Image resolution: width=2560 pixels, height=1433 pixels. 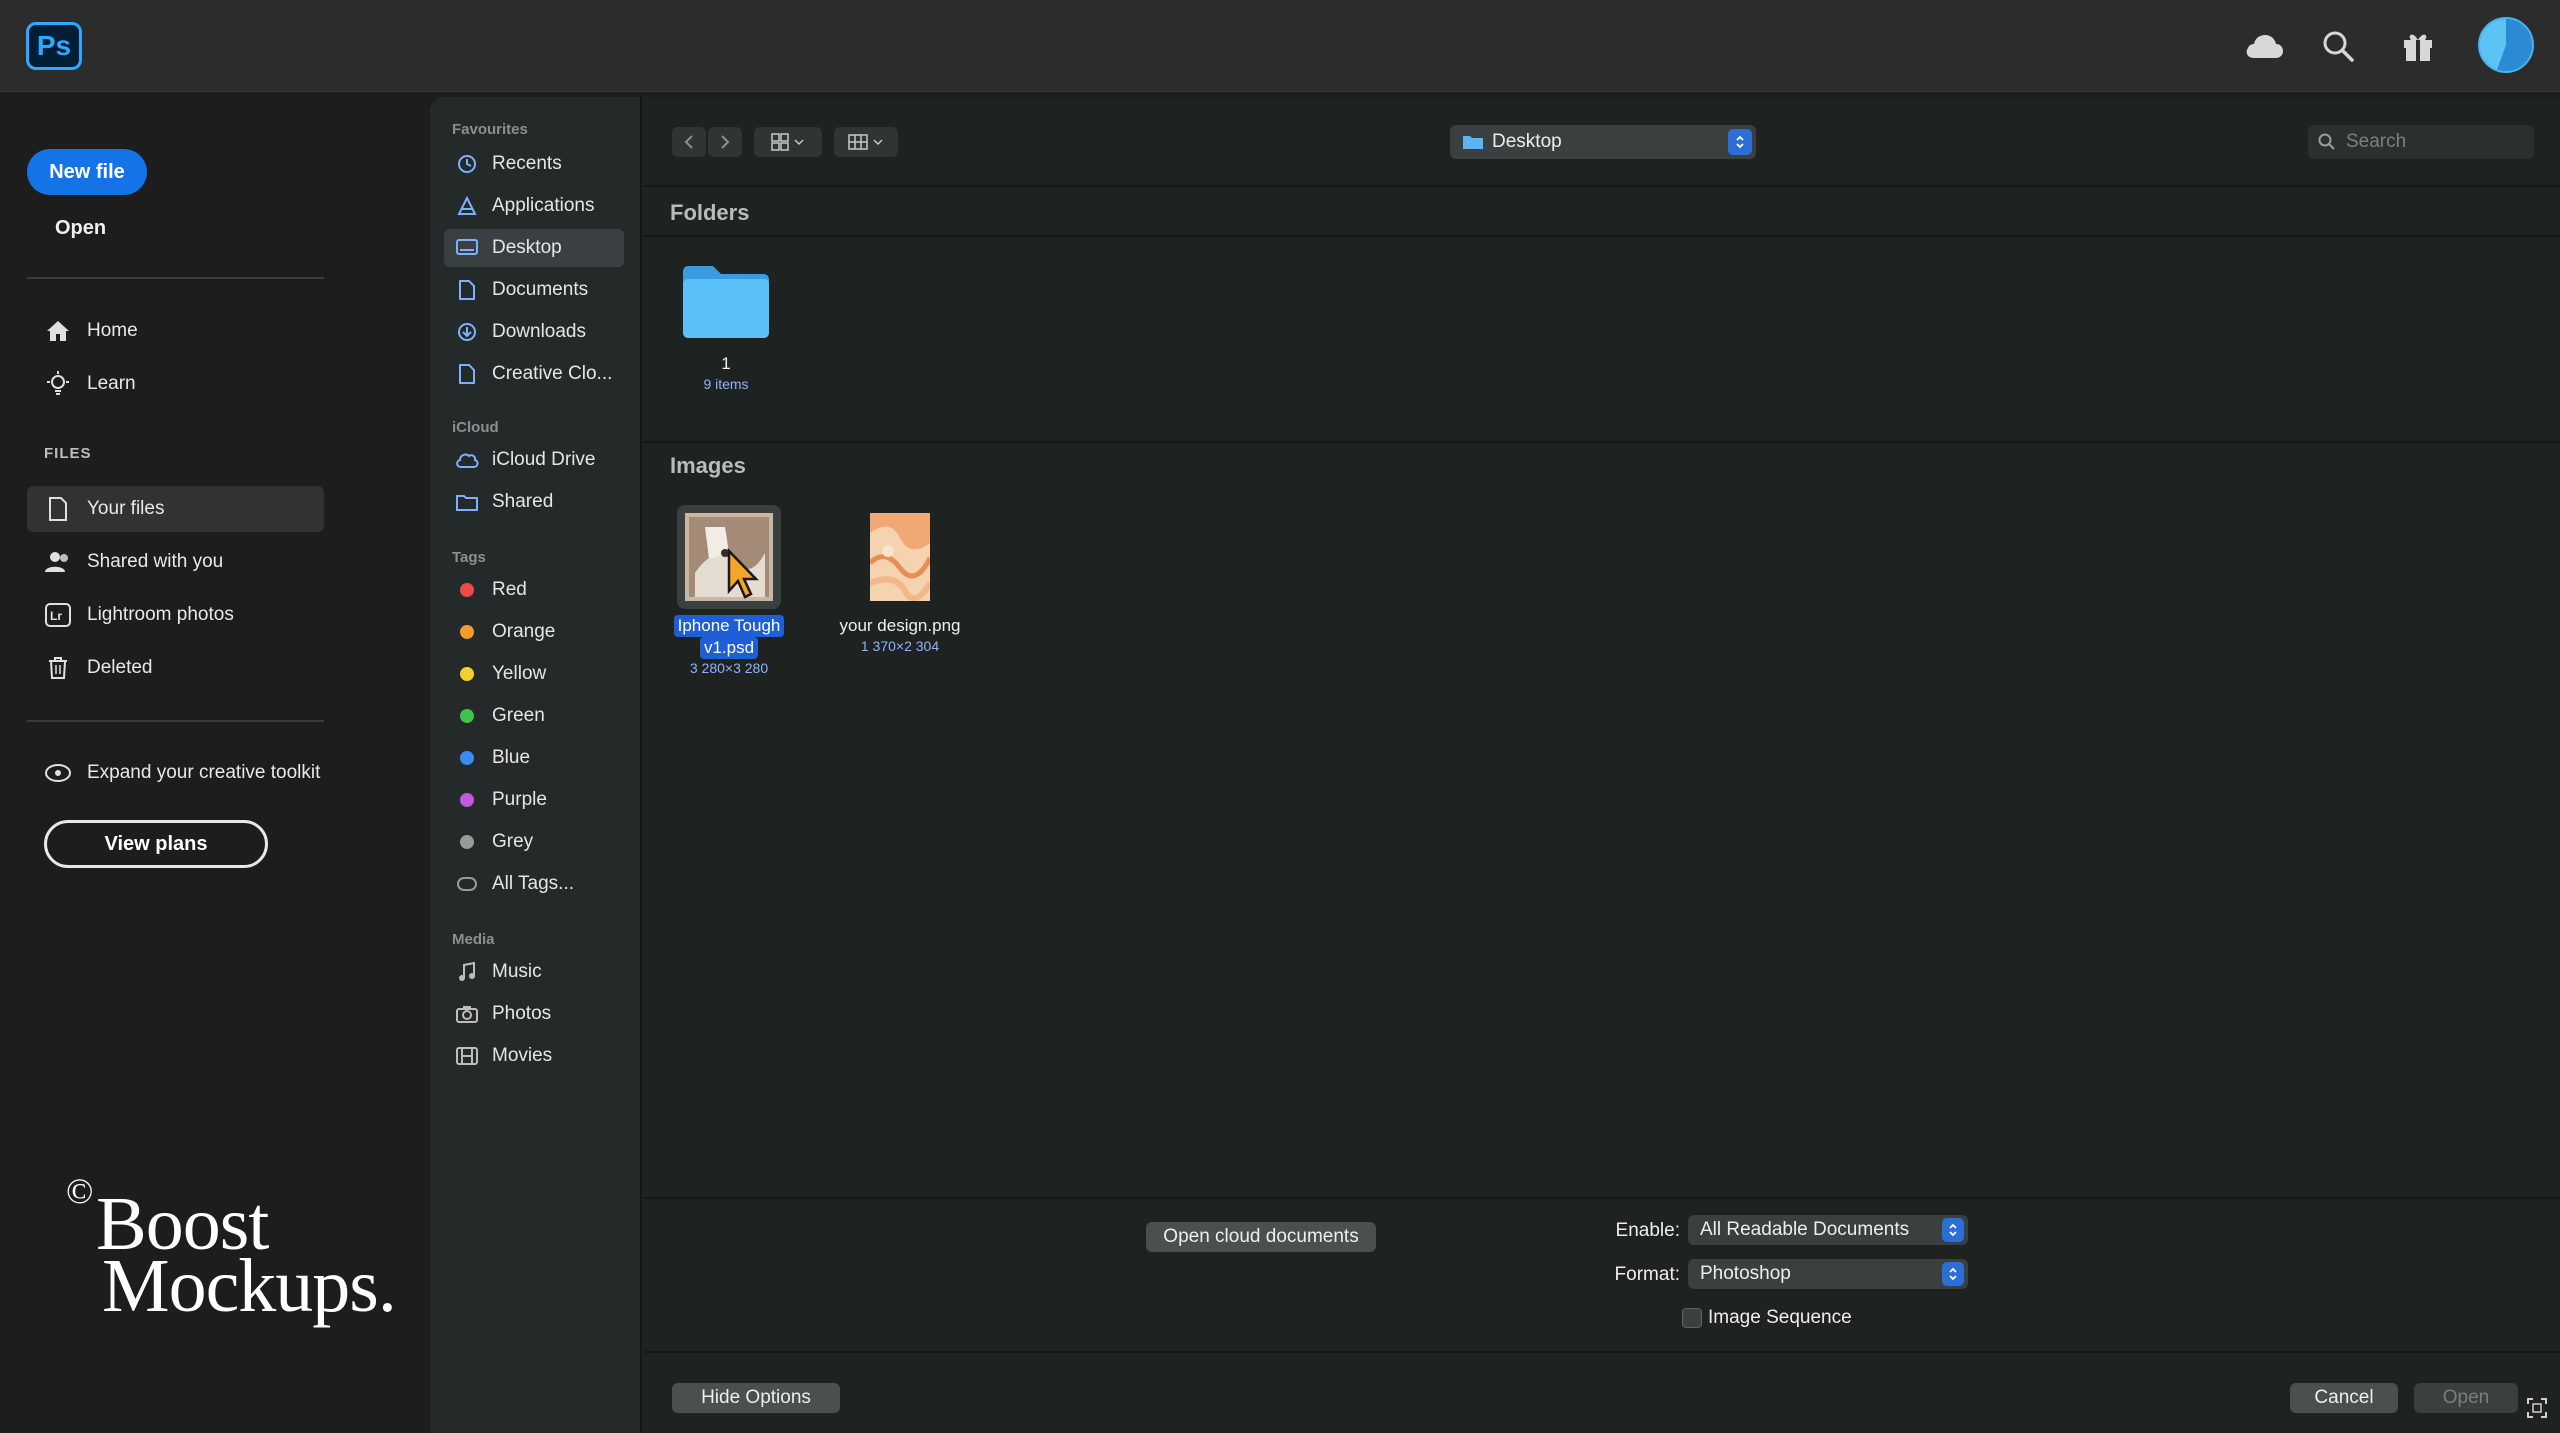 What do you see at coordinates (1602, 1352) in the screenshot?
I see `divider` at bounding box center [1602, 1352].